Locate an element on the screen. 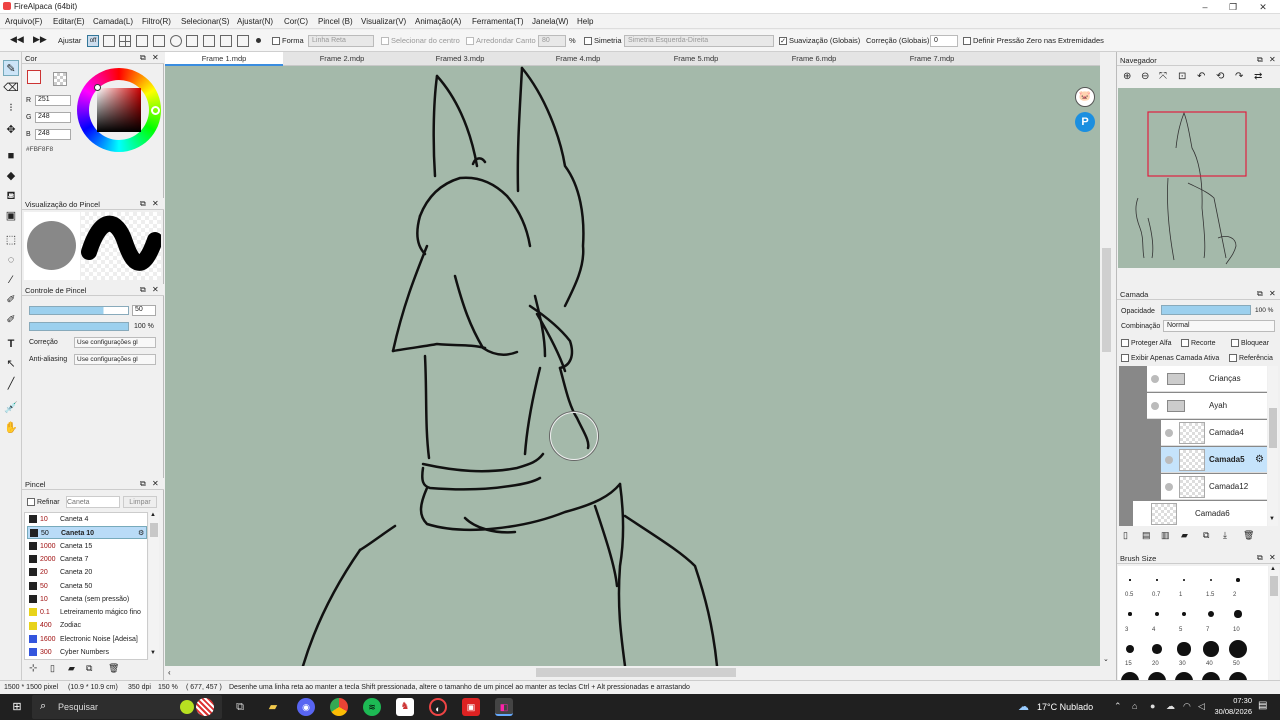 The width and height of the screenshot is (1280, 720). menu-visualizar: Visualizar(V) is located at coordinates (383, 21).